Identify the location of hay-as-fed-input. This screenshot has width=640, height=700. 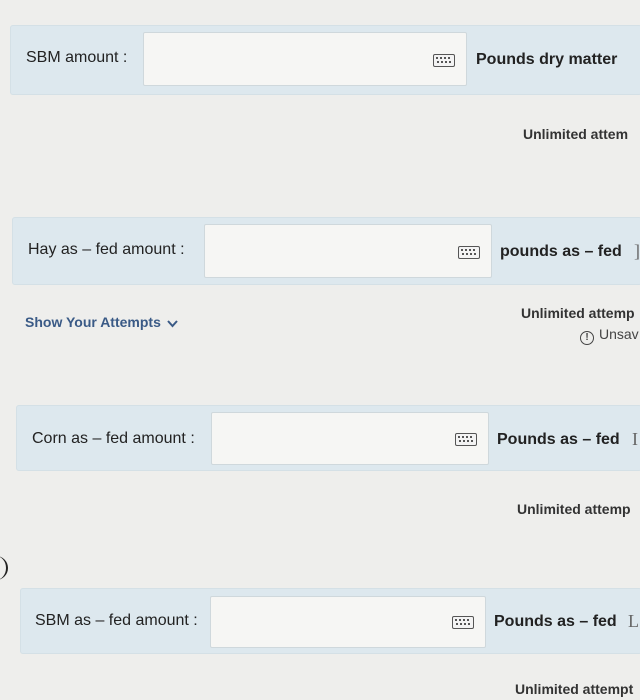
(348, 251).